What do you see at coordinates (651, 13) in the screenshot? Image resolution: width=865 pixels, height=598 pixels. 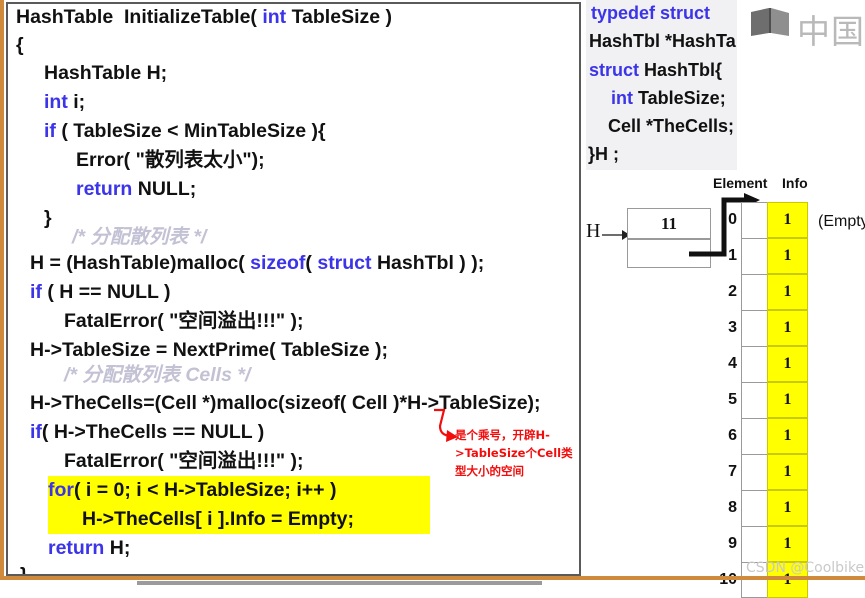 I see `struct-line-0: typedef struct` at bounding box center [651, 13].